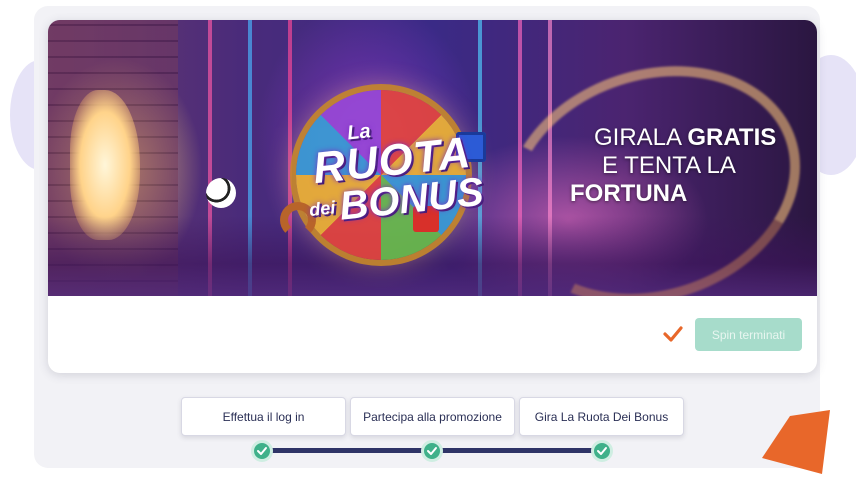 This screenshot has height=484, width=856. What do you see at coordinates (393, 169) in the screenshot?
I see `ruota-dei-bonus-logo: La RUOTA dei BONUS` at bounding box center [393, 169].